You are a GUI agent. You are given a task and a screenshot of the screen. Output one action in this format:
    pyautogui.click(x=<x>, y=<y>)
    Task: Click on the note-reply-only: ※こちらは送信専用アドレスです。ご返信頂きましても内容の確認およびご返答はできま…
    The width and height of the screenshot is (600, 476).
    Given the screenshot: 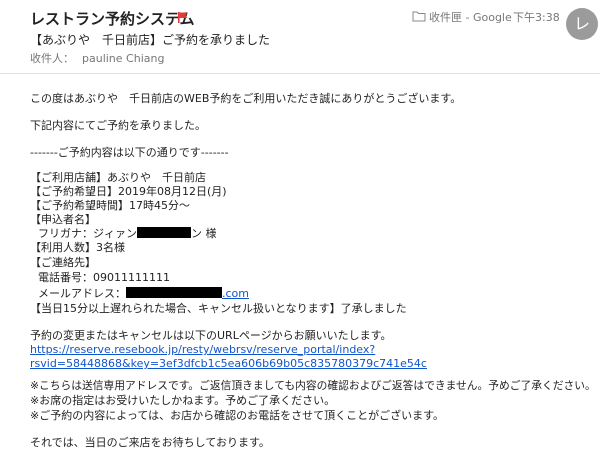 What is the action you would take?
    pyautogui.click(x=313, y=385)
    